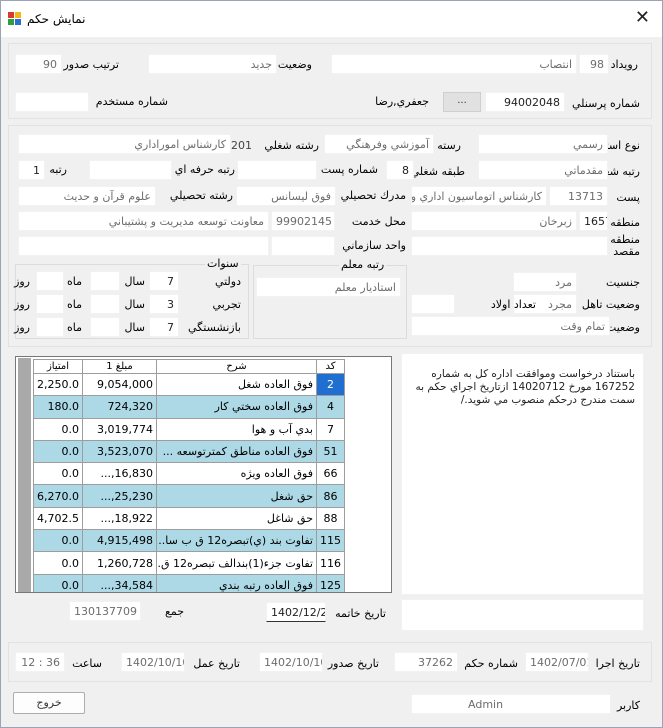 This screenshot has height=728, width=663. Describe the element at coordinates (330, 451) in the screenshot. I see `code-cell: 51` at that location.